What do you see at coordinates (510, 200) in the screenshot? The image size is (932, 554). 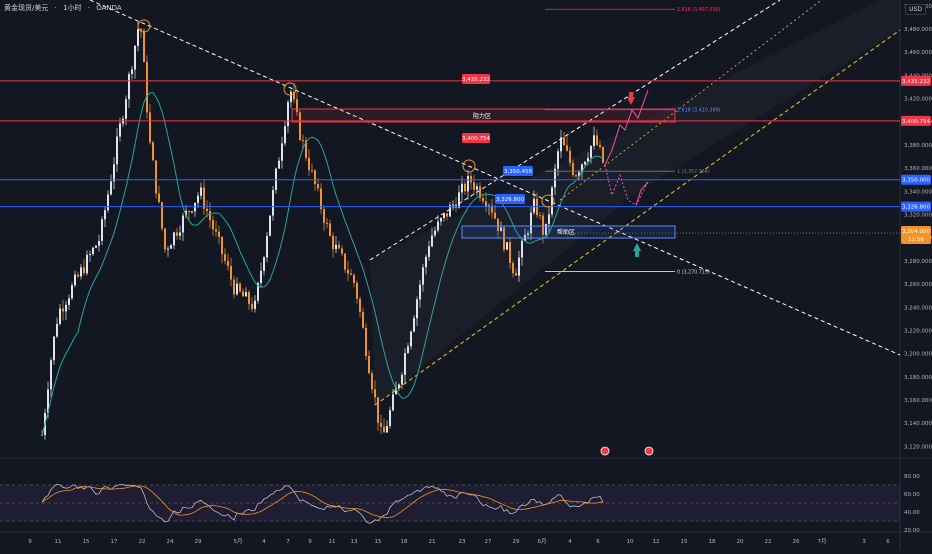 I see `annotation-badge-3326: 3,326.800` at bounding box center [510, 200].